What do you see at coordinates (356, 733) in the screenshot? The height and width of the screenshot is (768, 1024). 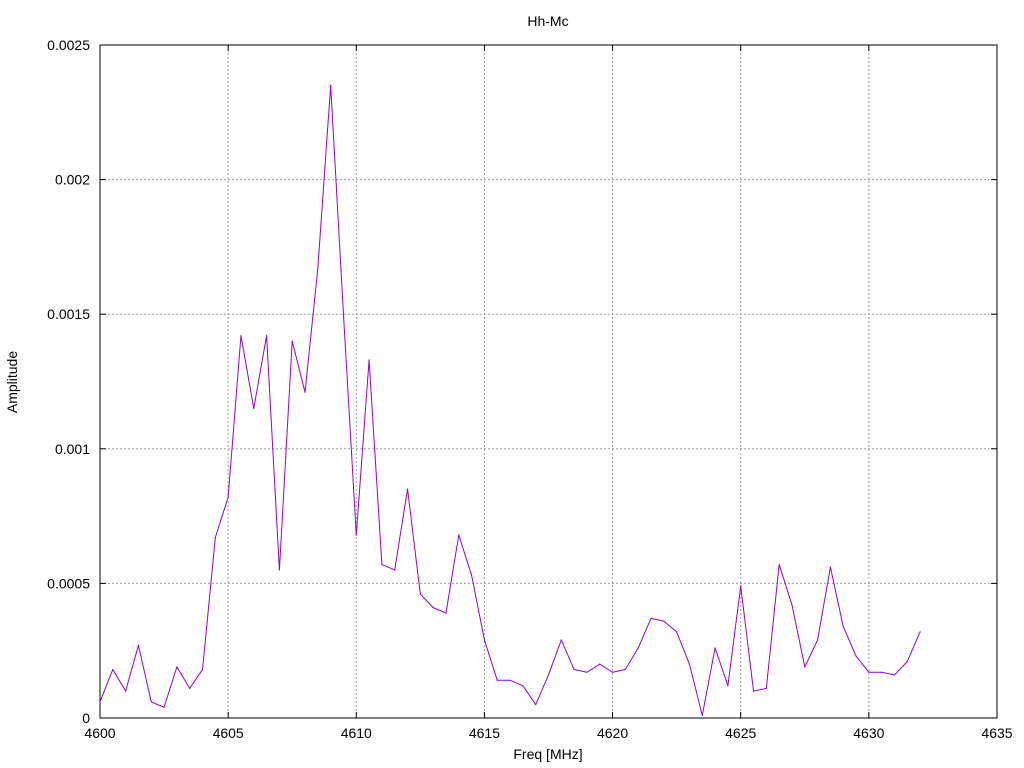 I see `x-tick-label: 4610` at bounding box center [356, 733].